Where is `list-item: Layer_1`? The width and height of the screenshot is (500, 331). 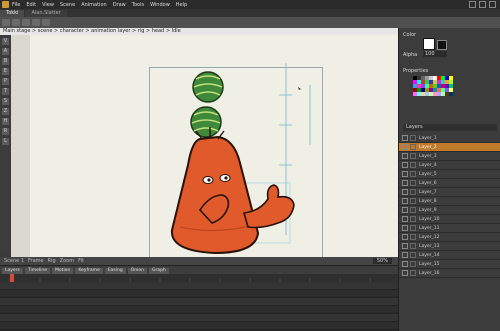
list-item: Layer_1 is located at coordinates (449, 138).